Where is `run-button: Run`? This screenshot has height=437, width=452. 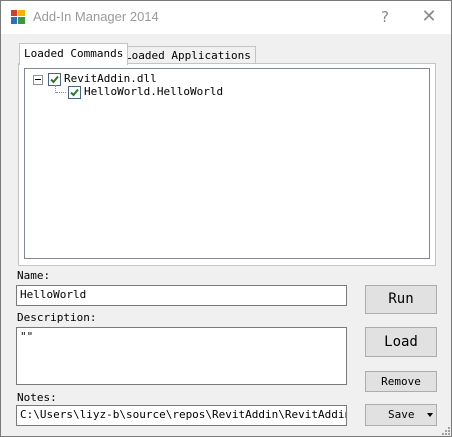
run-button: Run is located at coordinates (401, 299).